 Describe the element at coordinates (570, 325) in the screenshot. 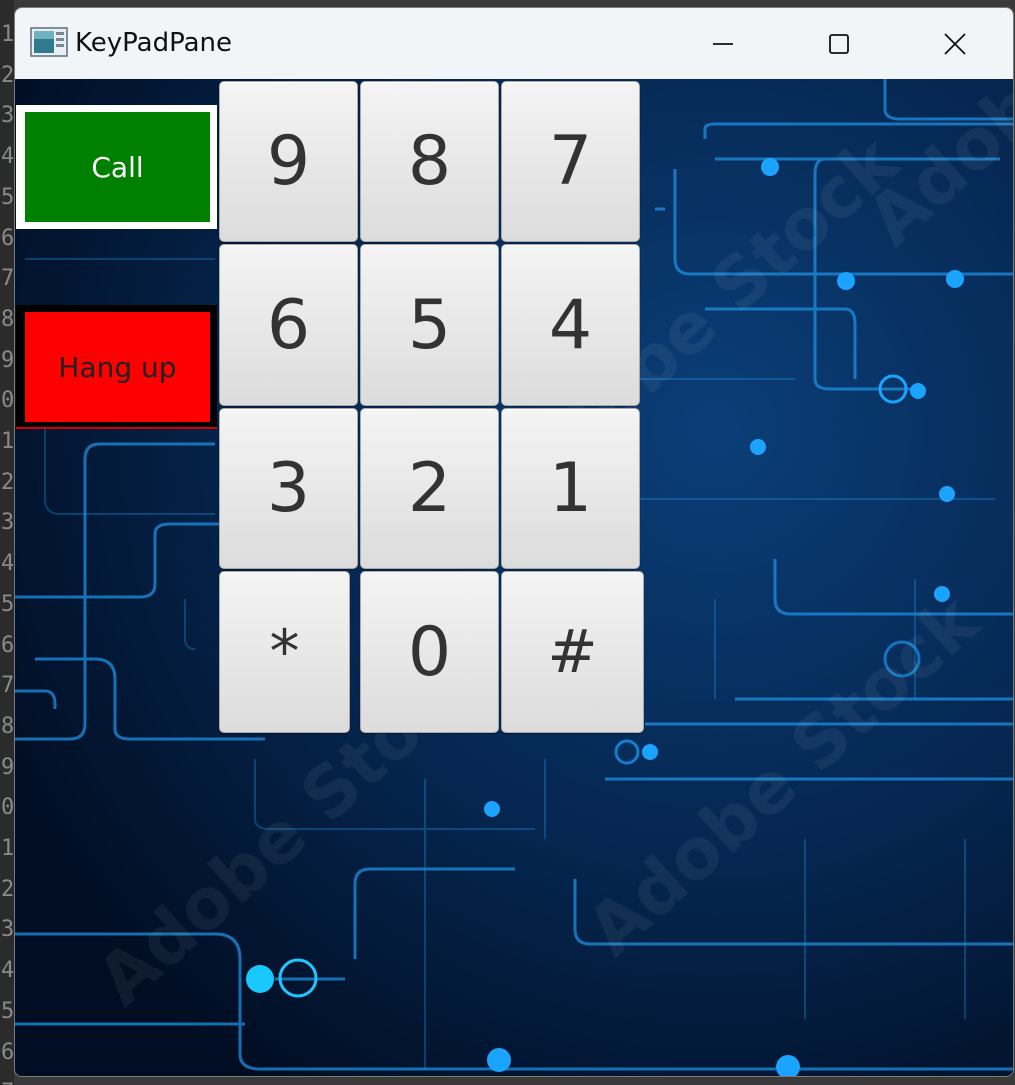

I see `key-4: 4` at that location.